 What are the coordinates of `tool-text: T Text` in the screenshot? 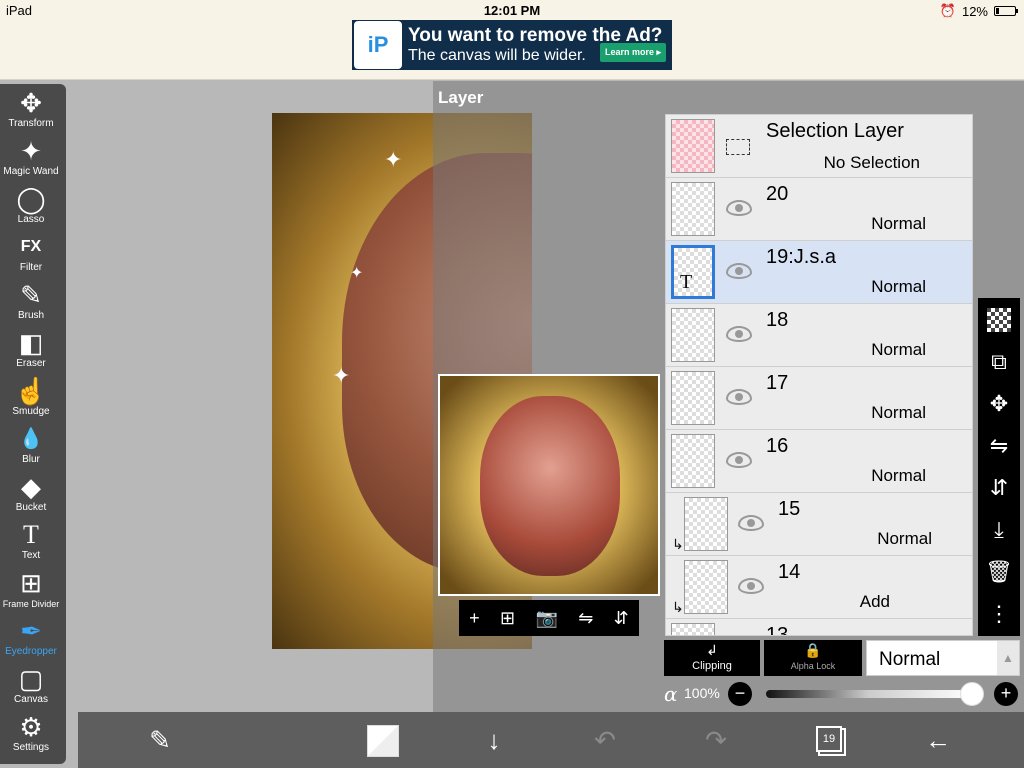 It's located at (31, 544).